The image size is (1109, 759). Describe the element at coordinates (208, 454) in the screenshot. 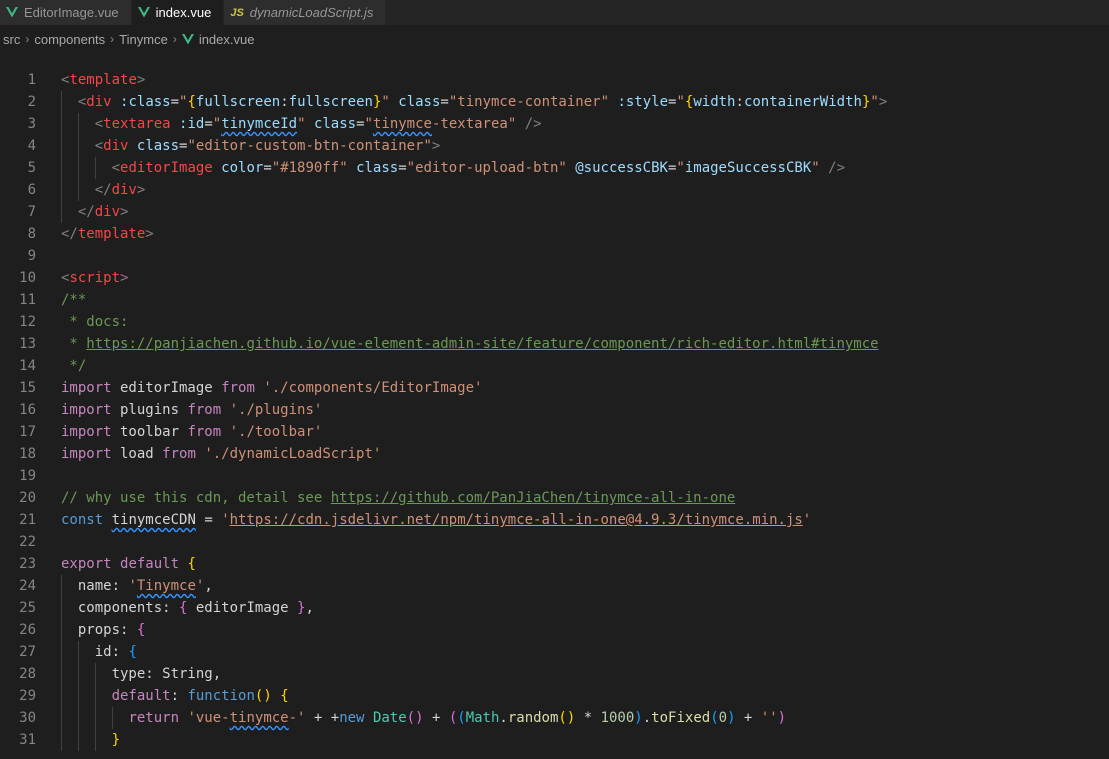

I see `code-text: import load from './dynamicLoadScript'` at that location.